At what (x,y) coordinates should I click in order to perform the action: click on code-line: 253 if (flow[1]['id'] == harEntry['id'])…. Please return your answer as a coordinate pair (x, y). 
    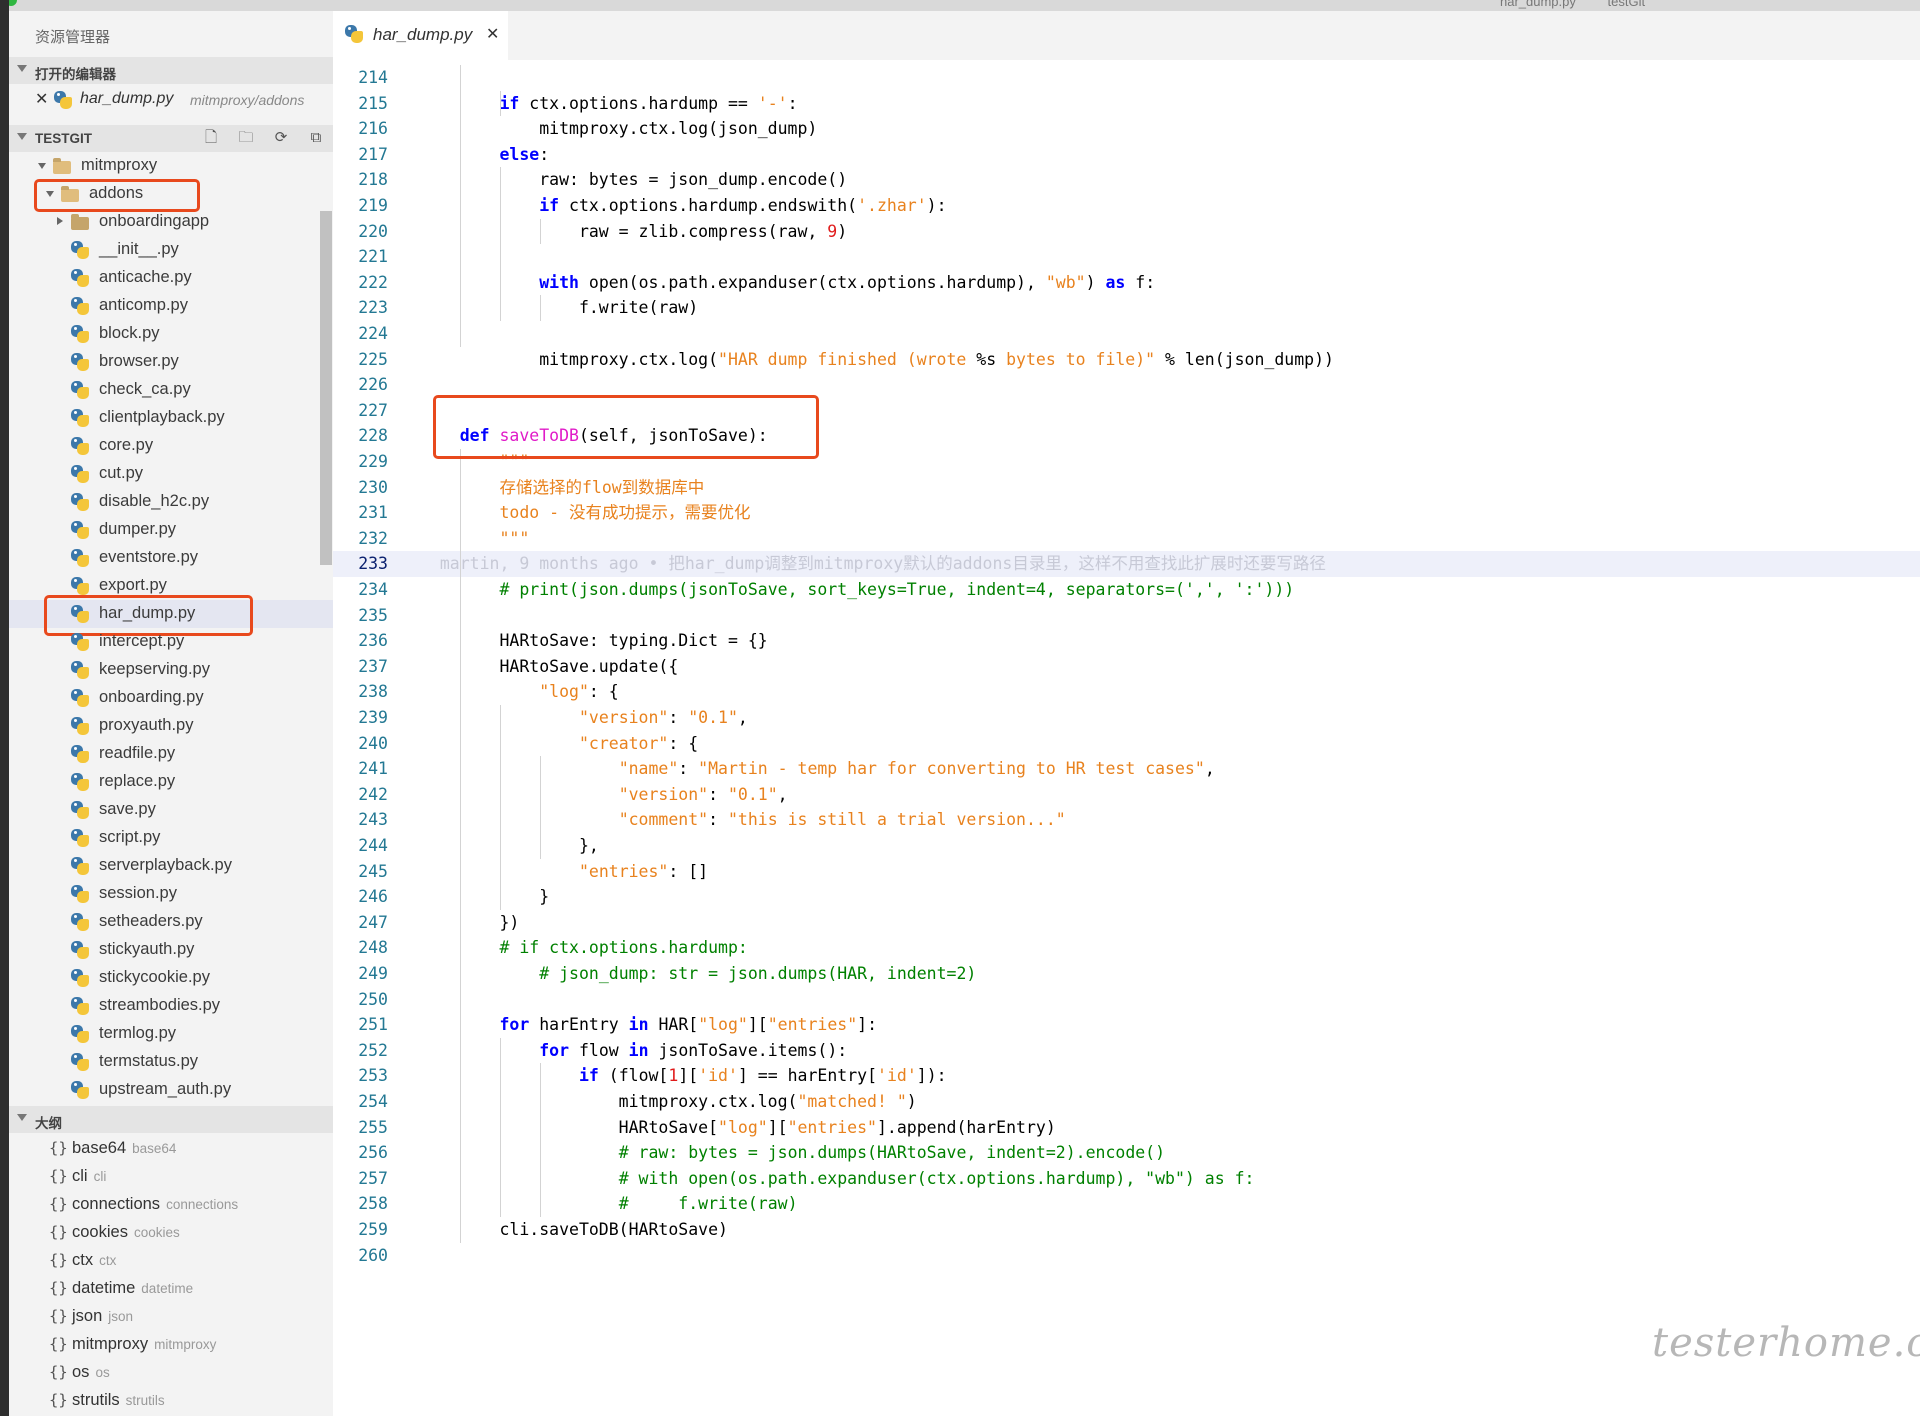
    Looking at the image, I should click on (1126, 1076).